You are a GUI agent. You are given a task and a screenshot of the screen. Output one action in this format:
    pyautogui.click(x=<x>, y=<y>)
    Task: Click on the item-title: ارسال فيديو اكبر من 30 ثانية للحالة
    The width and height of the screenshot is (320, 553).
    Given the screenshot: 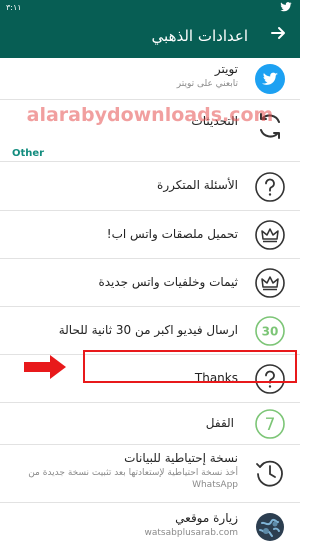 What is the action you would take?
    pyautogui.click(x=148, y=330)
    